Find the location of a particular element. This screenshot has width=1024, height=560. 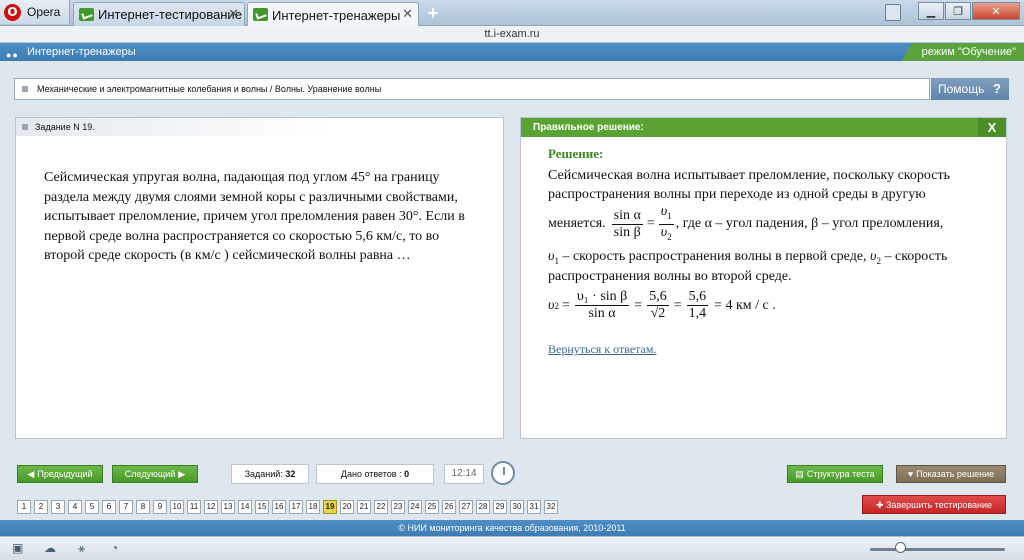

runner-icon: ✚ is located at coordinates (880, 505).